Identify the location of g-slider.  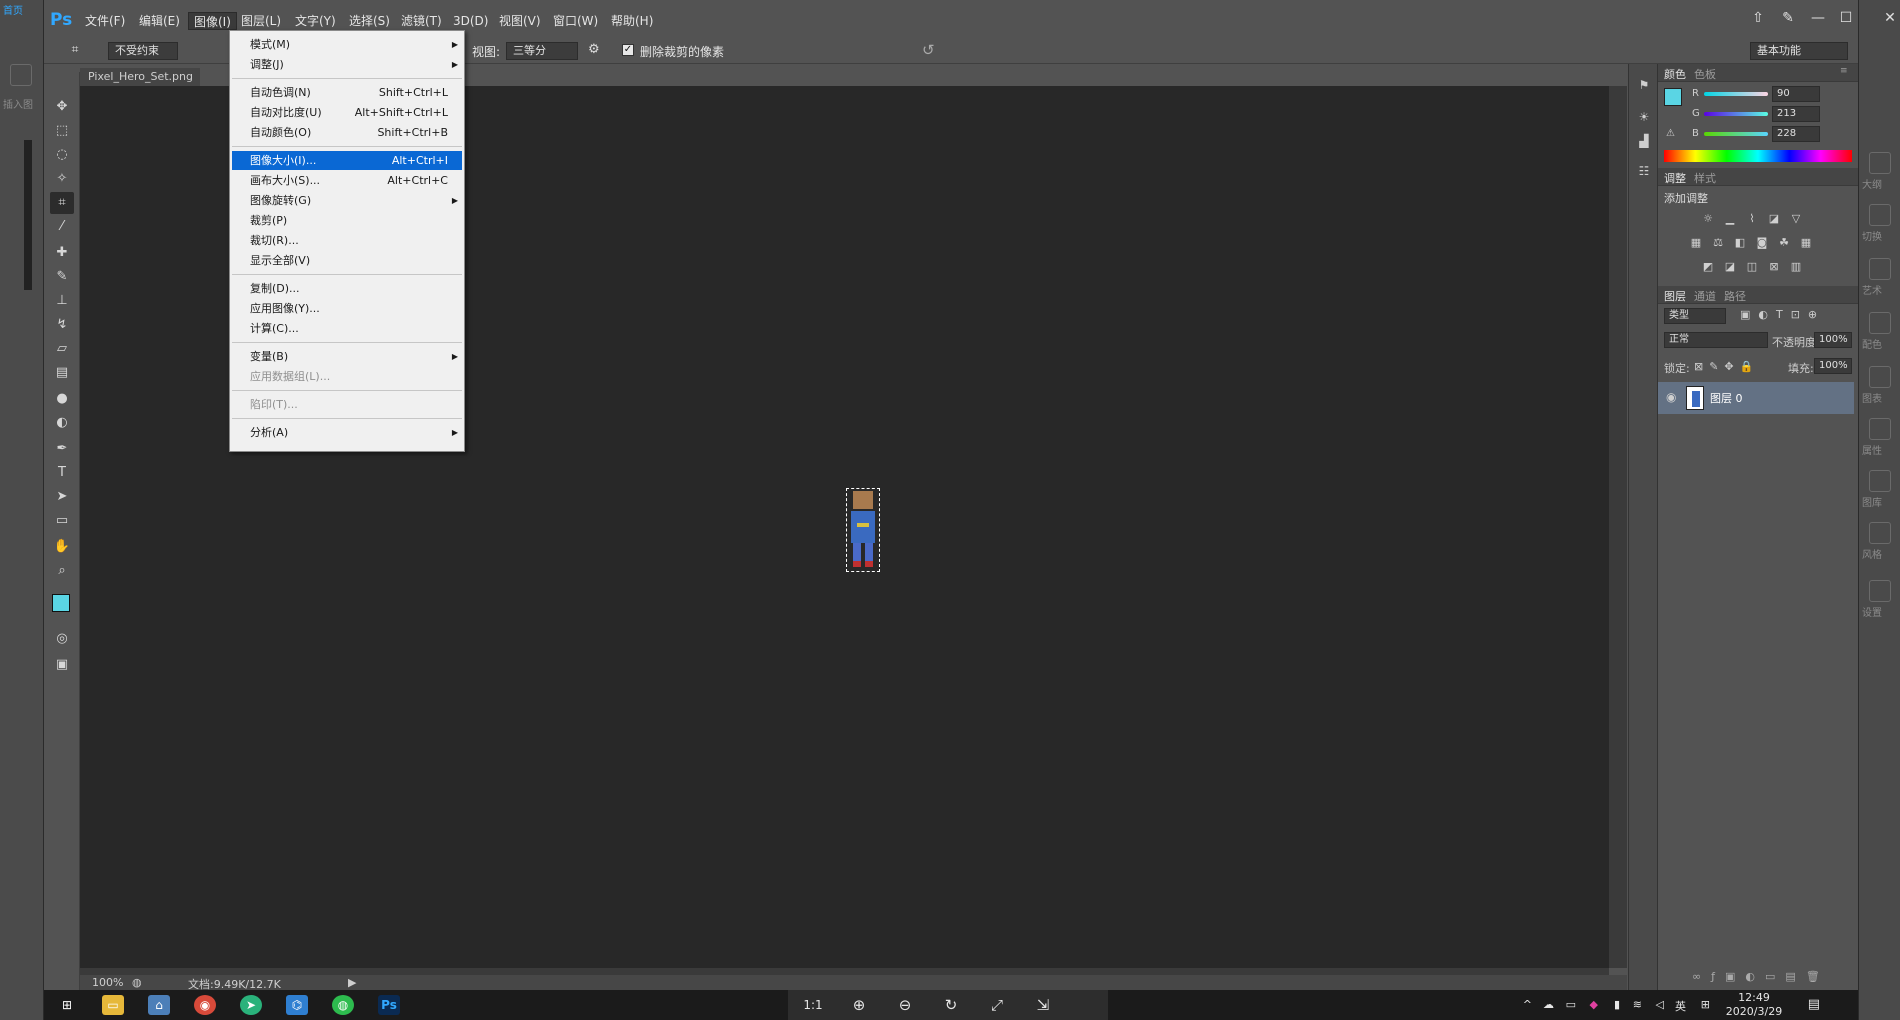
(1736, 114).